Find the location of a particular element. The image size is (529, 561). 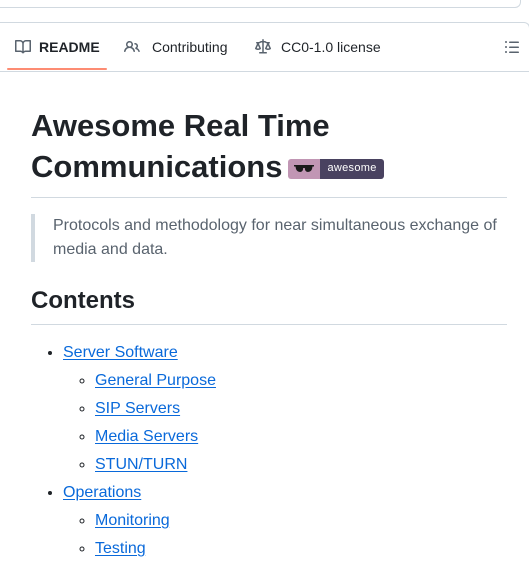

toc-link-media-servers: Media Servers is located at coordinates (146, 436).